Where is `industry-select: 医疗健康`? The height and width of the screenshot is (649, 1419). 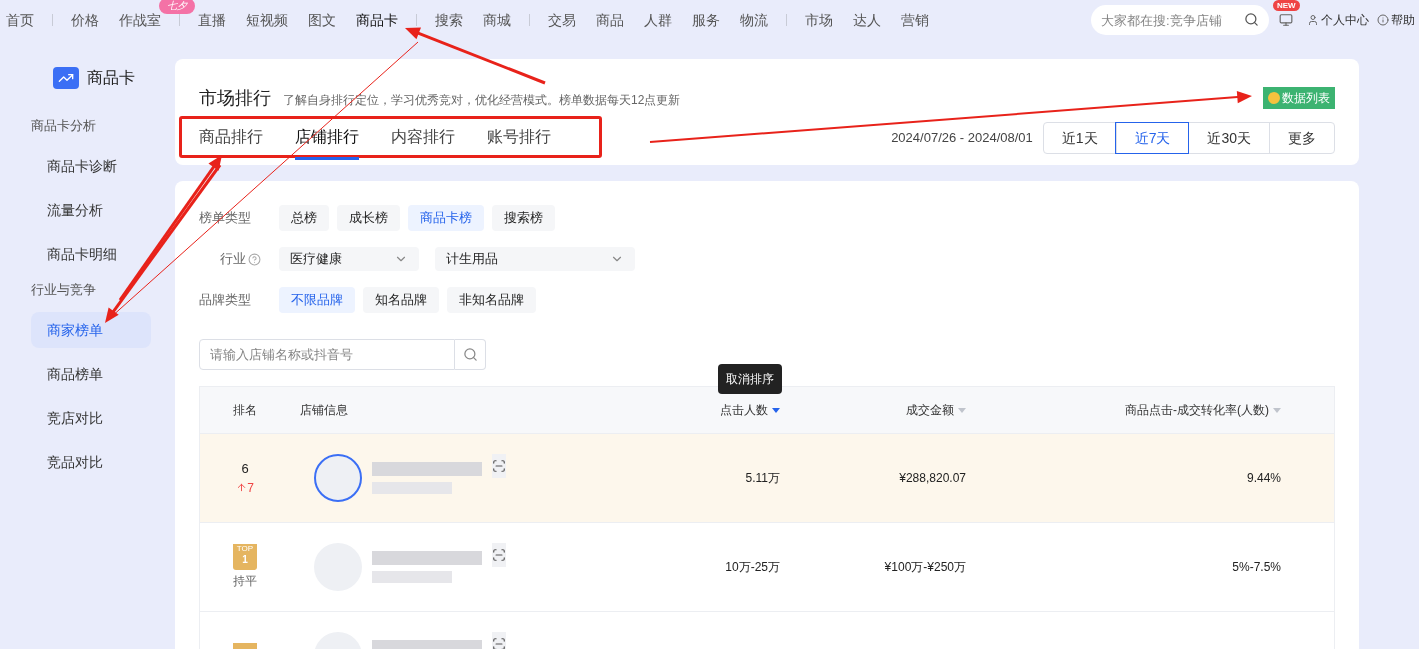 industry-select: 医疗健康 is located at coordinates (349, 259).